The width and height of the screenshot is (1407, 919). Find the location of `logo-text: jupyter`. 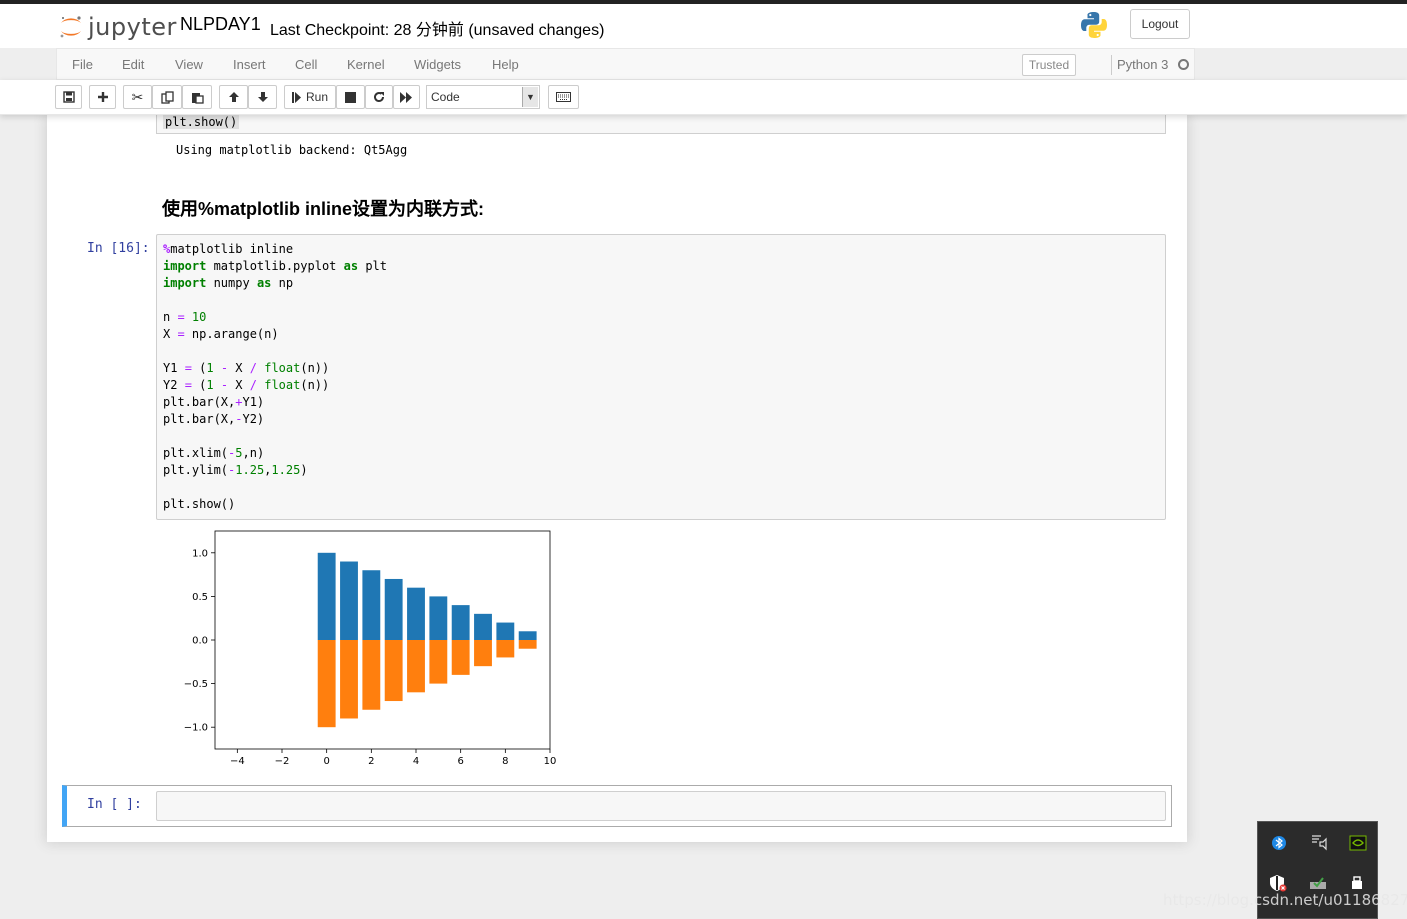

logo-text: jupyter is located at coordinates (132, 27).